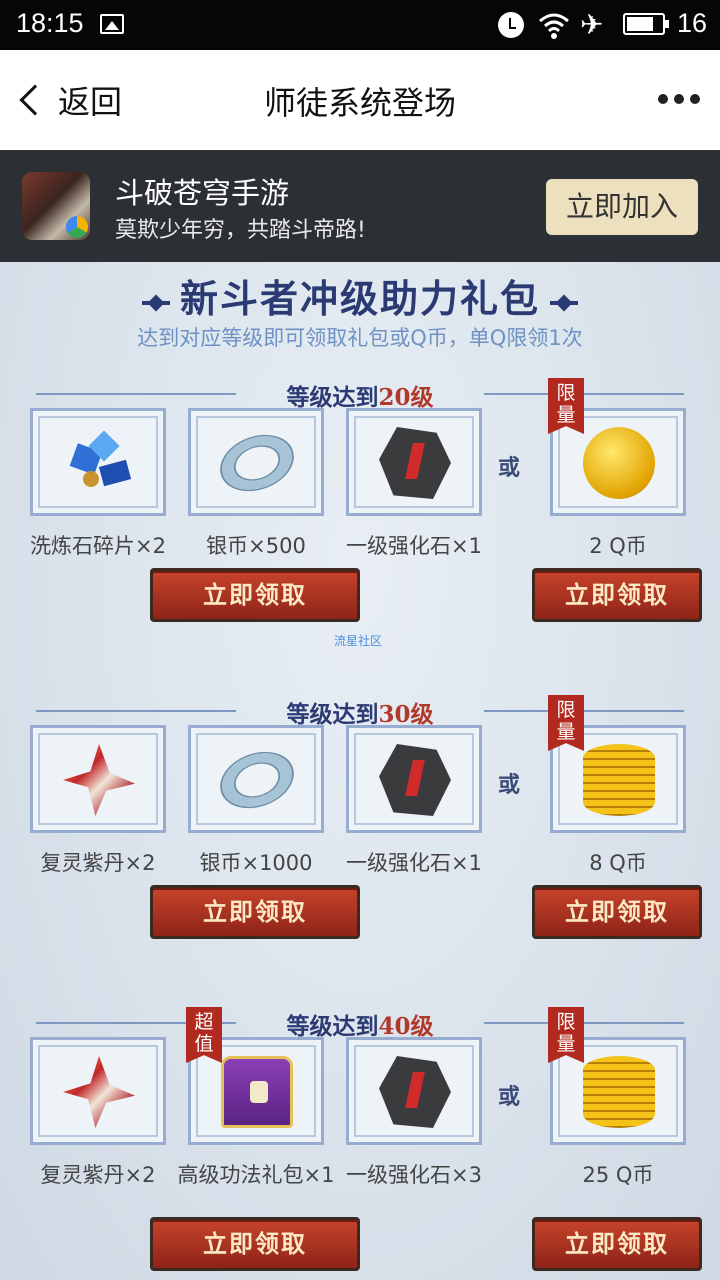 The width and height of the screenshot is (720, 1280). I want to click on reward-item-label: 银币×1000, so click(256, 863).